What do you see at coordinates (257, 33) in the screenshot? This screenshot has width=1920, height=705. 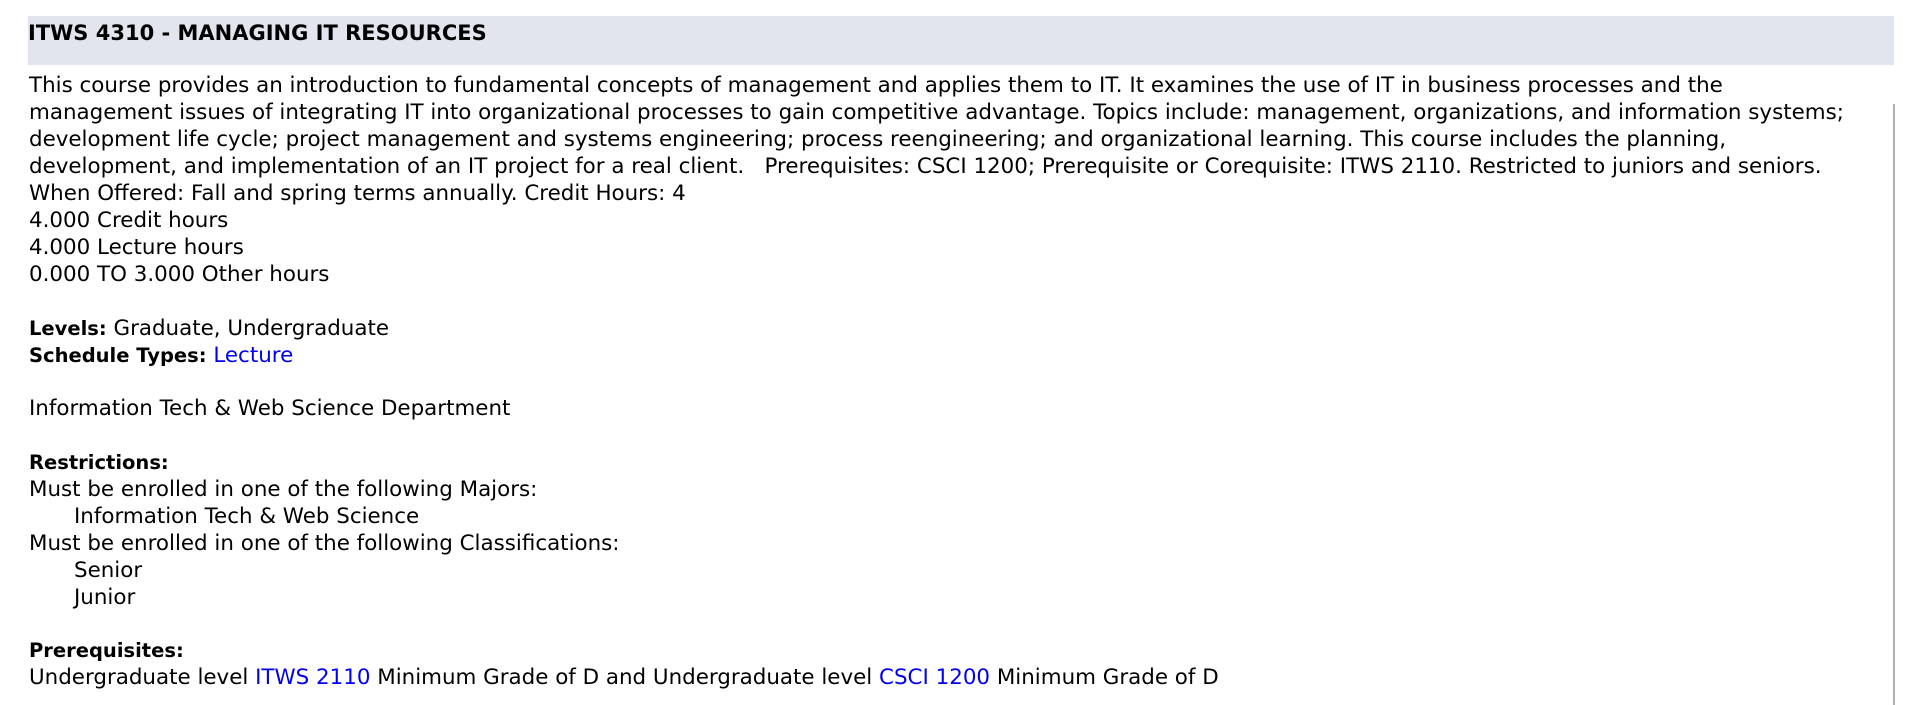 I see `course-title: ITWS 4310 - MANAGING IT RESOURCES` at bounding box center [257, 33].